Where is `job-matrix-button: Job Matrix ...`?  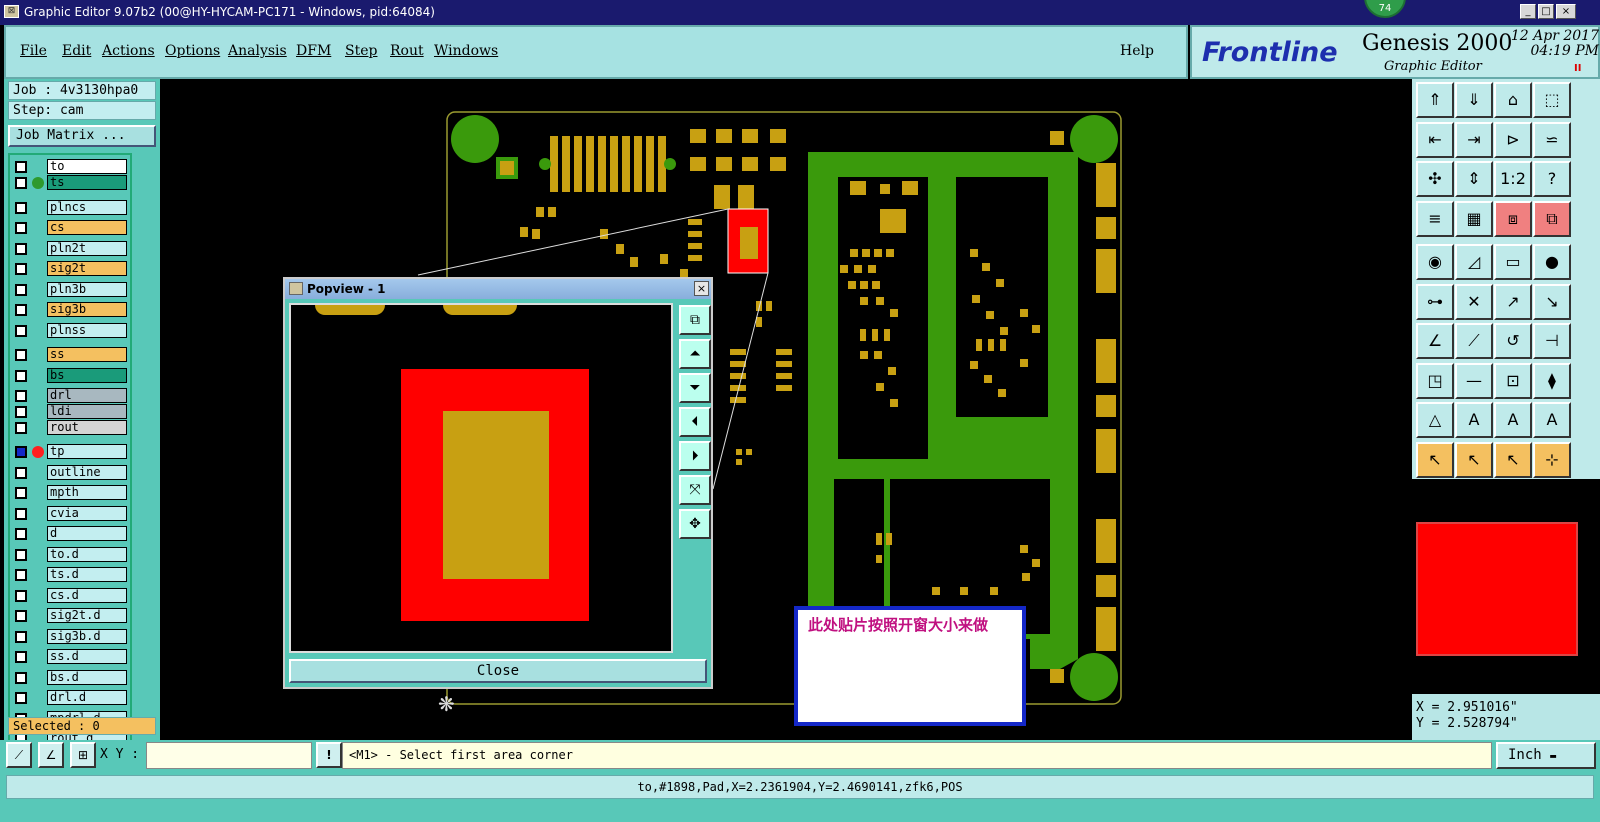 job-matrix-button: Job Matrix ... is located at coordinates (82, 136).